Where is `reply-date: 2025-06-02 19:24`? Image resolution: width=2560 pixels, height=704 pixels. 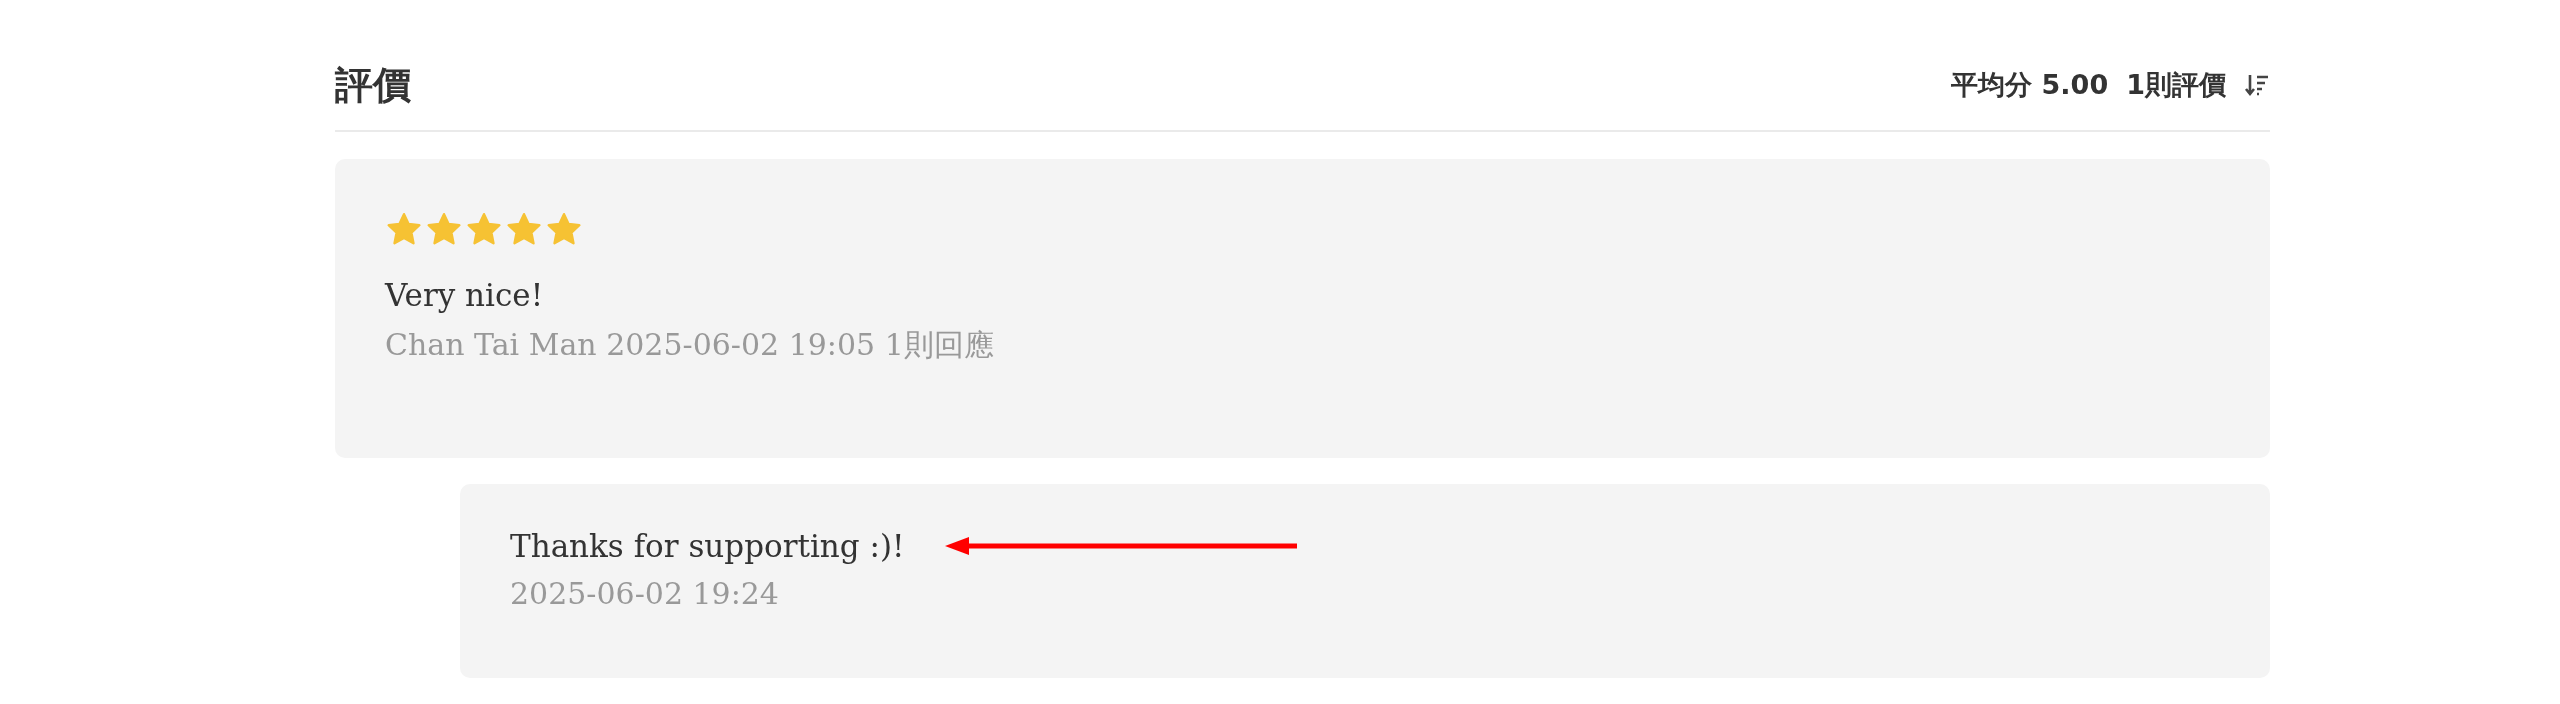
reply-date: 2025-06-02 19:24 is located at coordinates (645, 593).